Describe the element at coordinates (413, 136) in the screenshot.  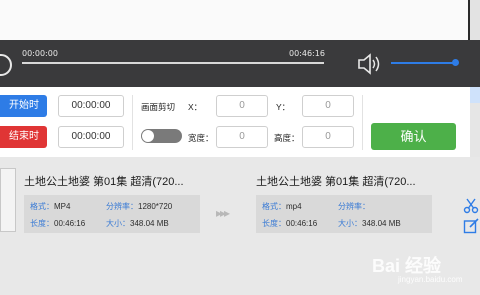
I see `confirm-button: 确认` at that location.